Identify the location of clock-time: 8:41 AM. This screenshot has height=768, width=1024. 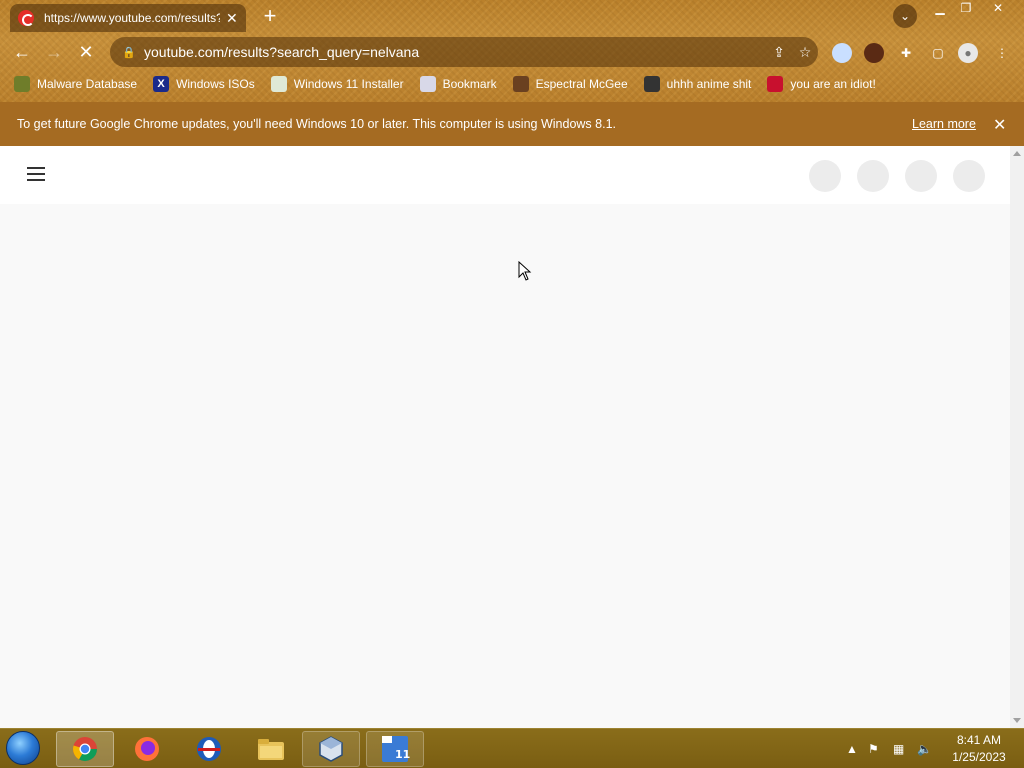
(979, 740).